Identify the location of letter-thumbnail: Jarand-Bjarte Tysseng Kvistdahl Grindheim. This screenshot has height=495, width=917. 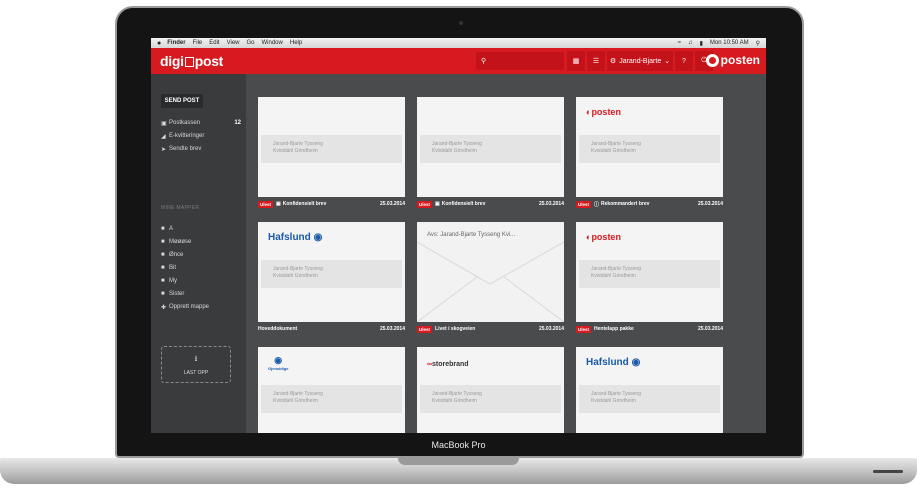
(490, 147).